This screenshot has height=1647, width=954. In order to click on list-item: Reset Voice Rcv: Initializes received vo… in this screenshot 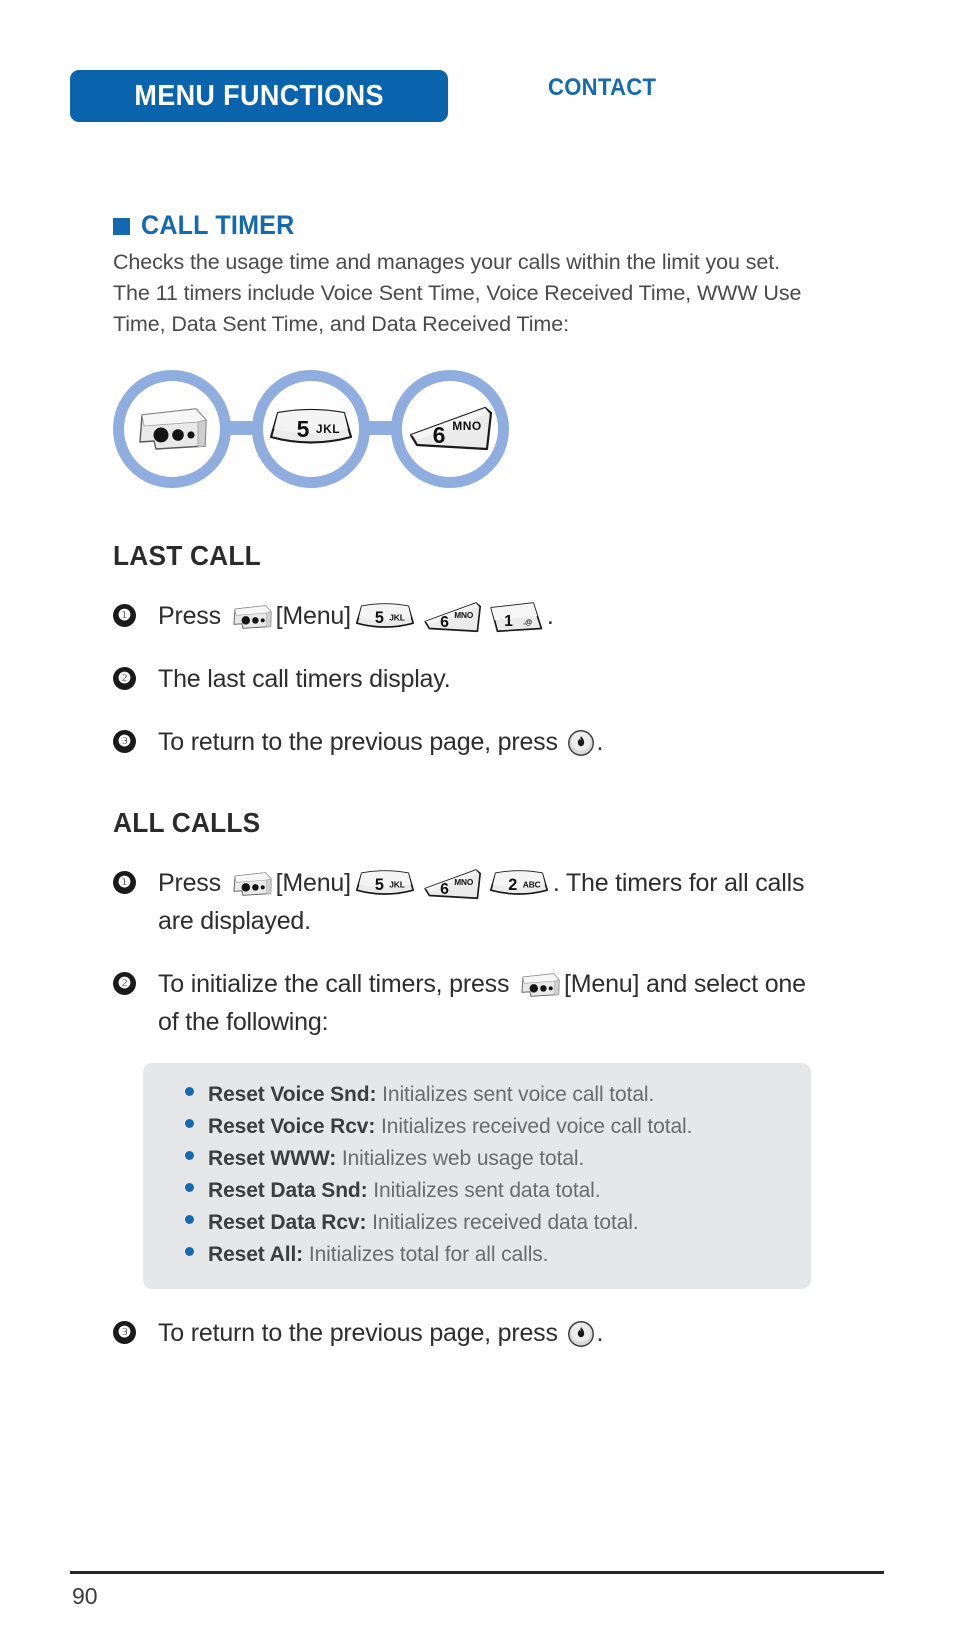, I will do `click(477, 1127)`.